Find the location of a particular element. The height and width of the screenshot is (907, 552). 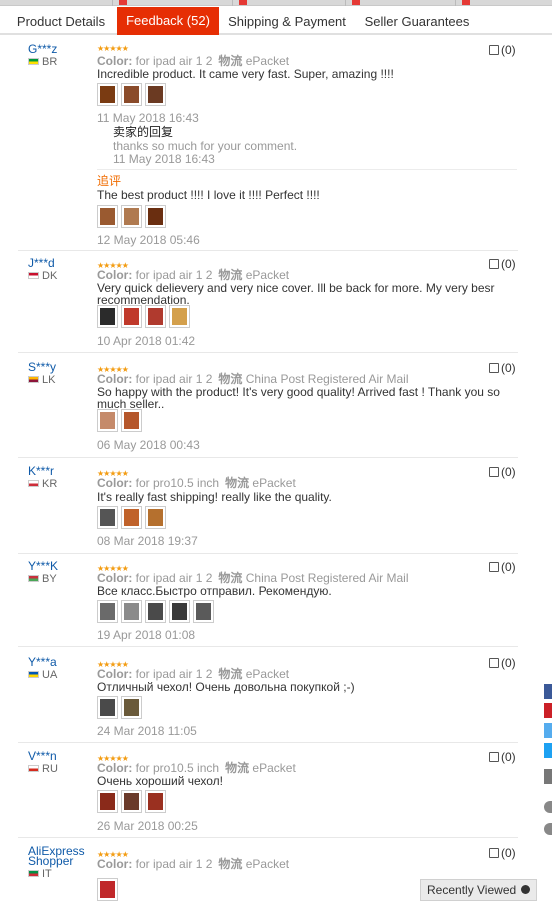

review-date: 11 May 2018 16:43 is located at coordinates (148, 118).